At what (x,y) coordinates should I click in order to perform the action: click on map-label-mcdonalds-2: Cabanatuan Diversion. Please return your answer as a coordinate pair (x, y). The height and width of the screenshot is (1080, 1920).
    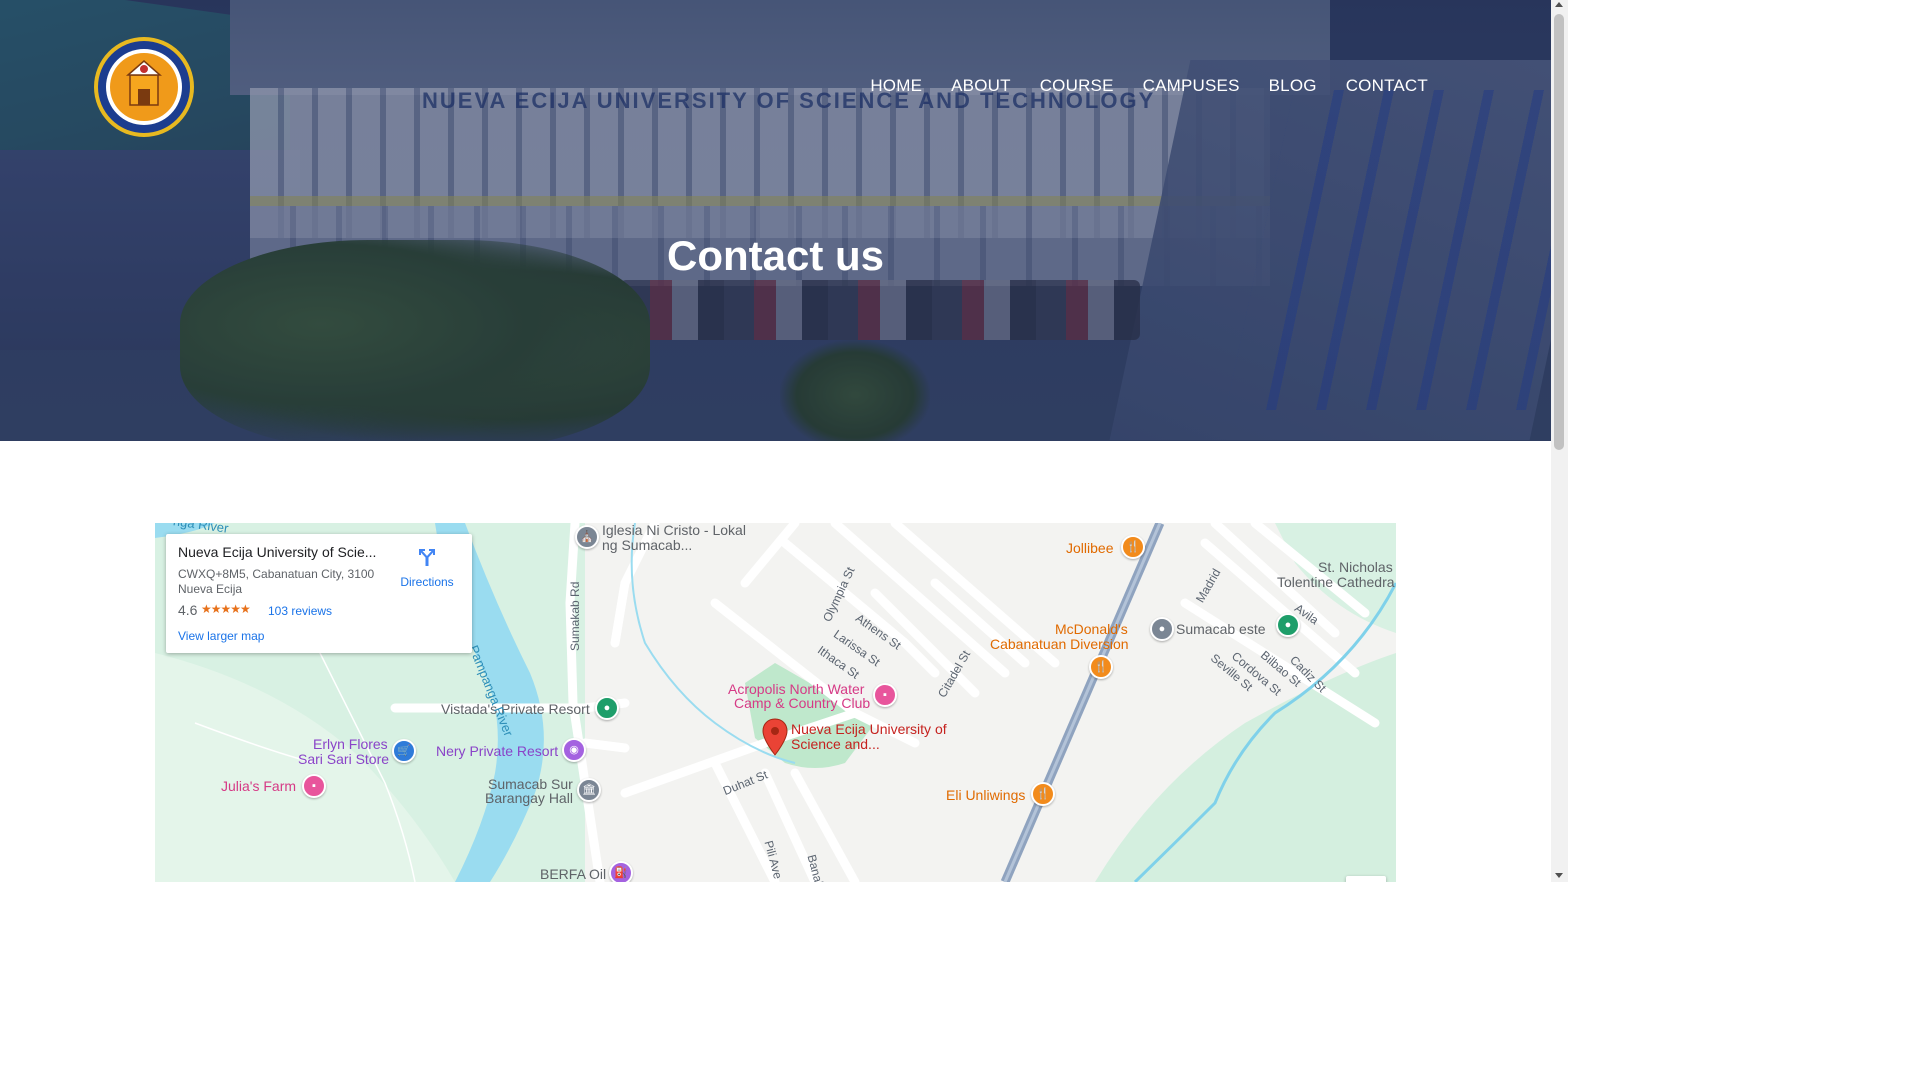
    Looking at the image, I should click on (1059, 644).